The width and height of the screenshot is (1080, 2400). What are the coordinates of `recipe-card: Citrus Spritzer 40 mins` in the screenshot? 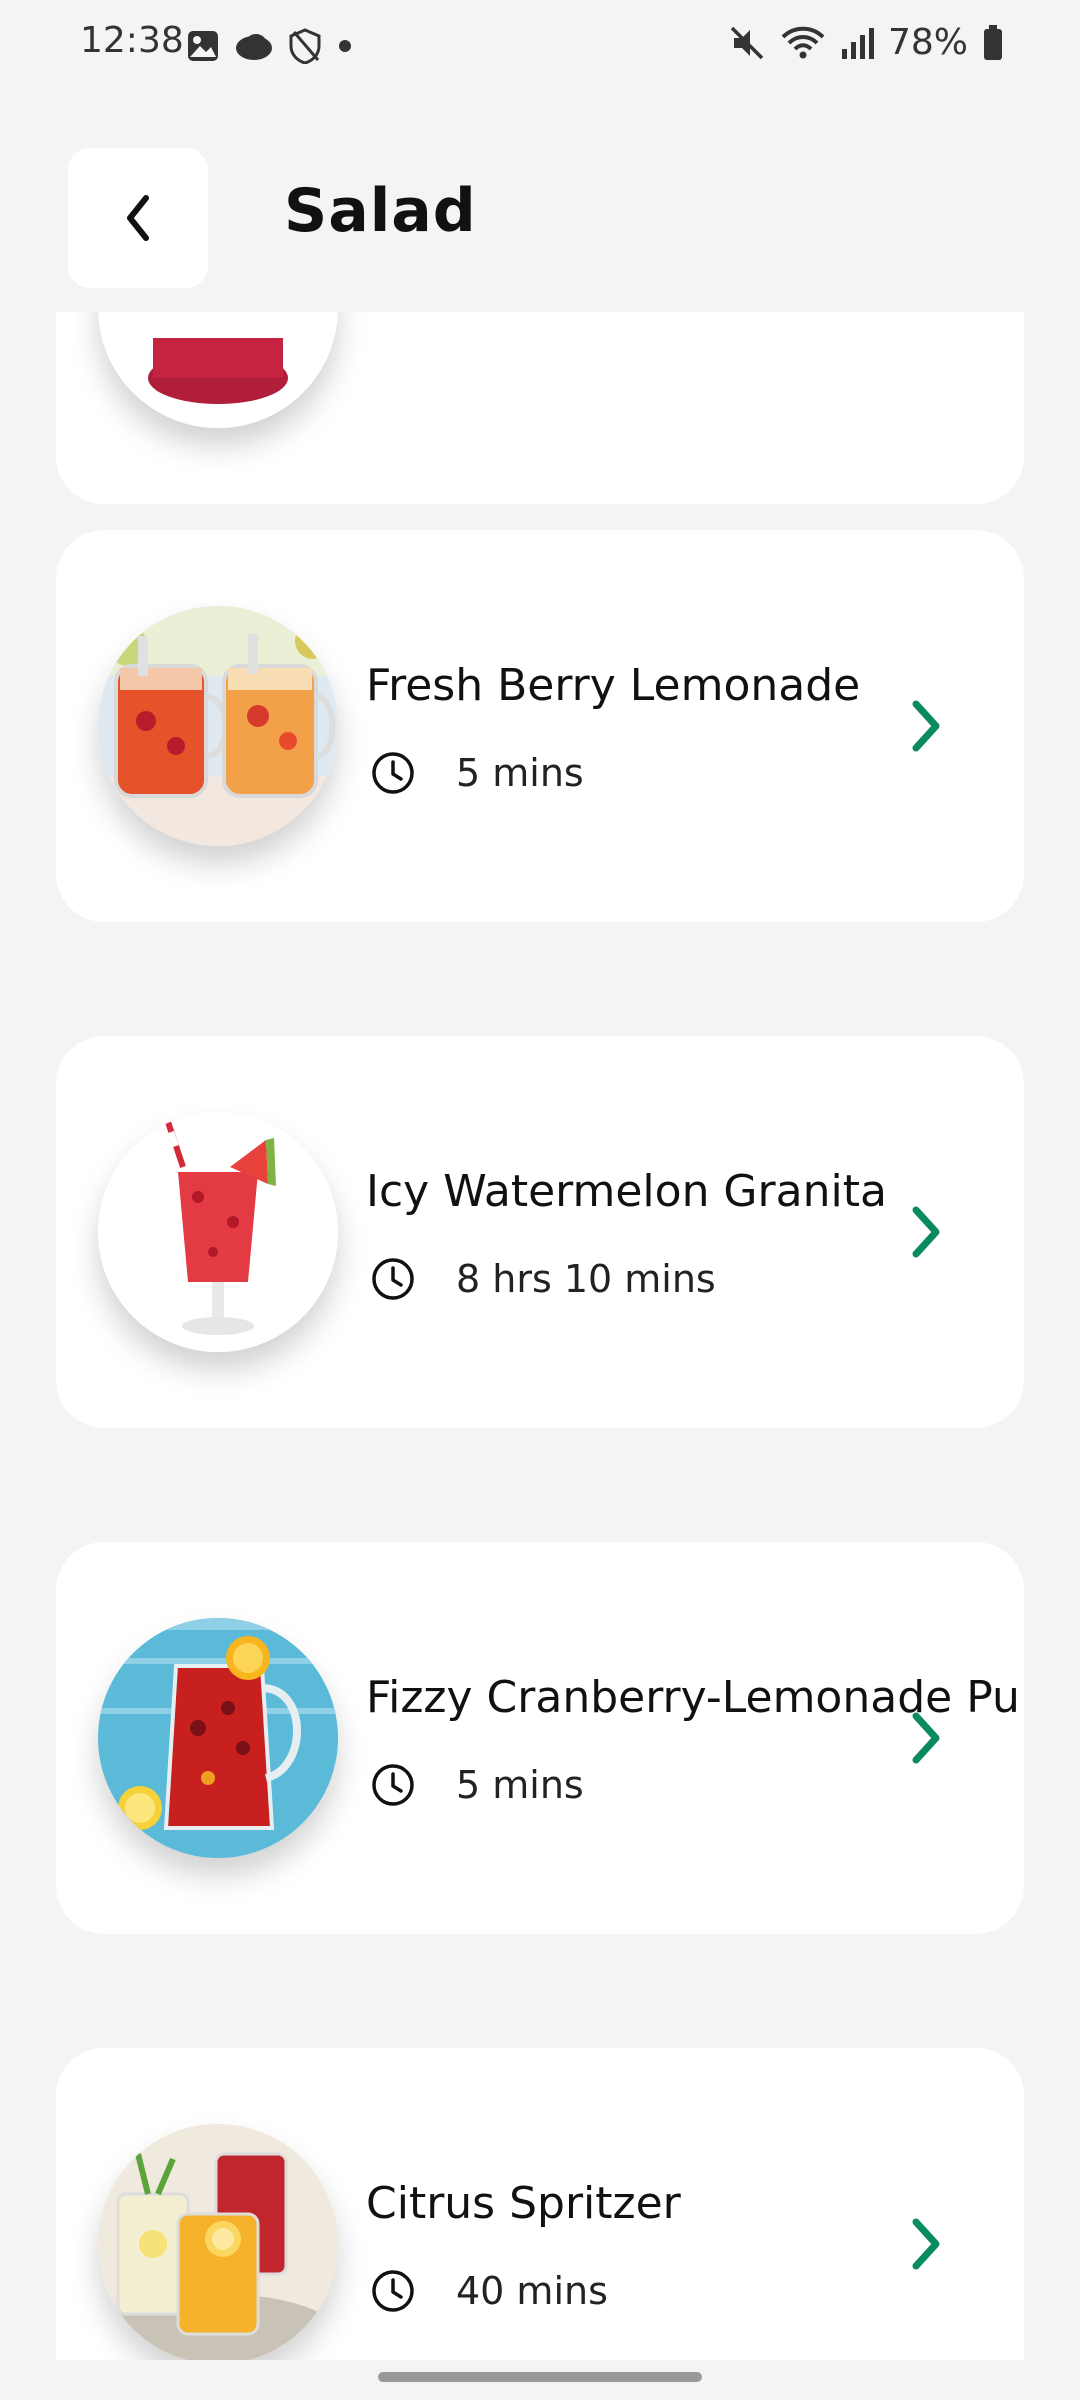 It's located at (540, 2204).